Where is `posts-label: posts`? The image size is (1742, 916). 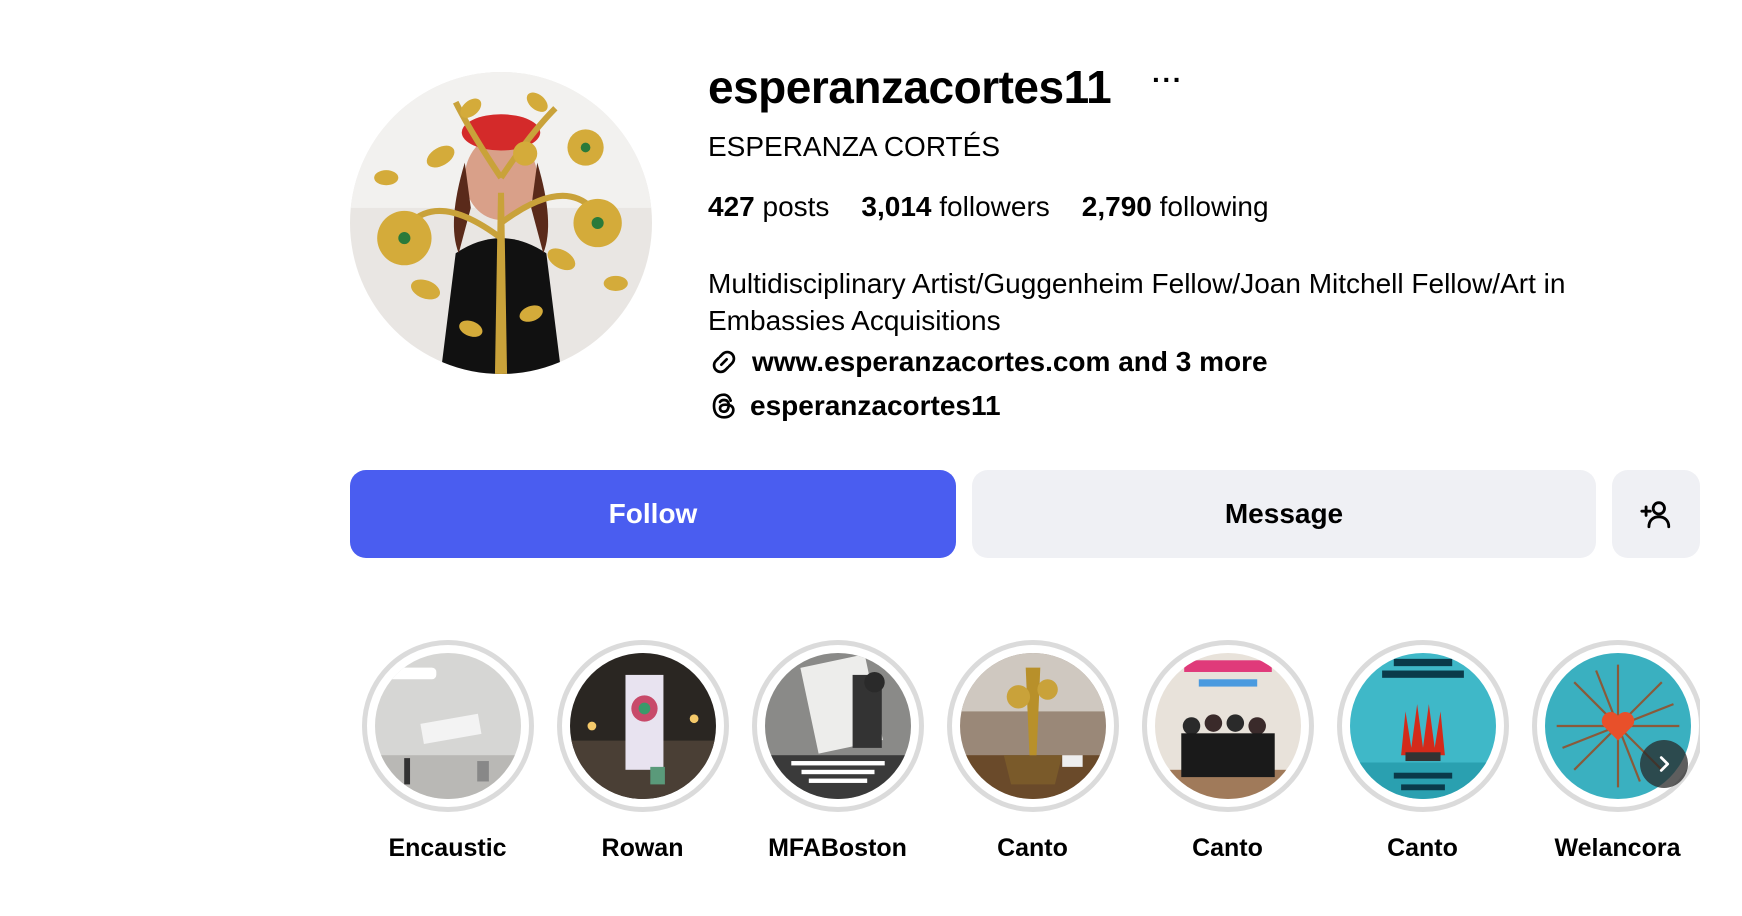
posts-label: posts is located at coordinates (792, 206).